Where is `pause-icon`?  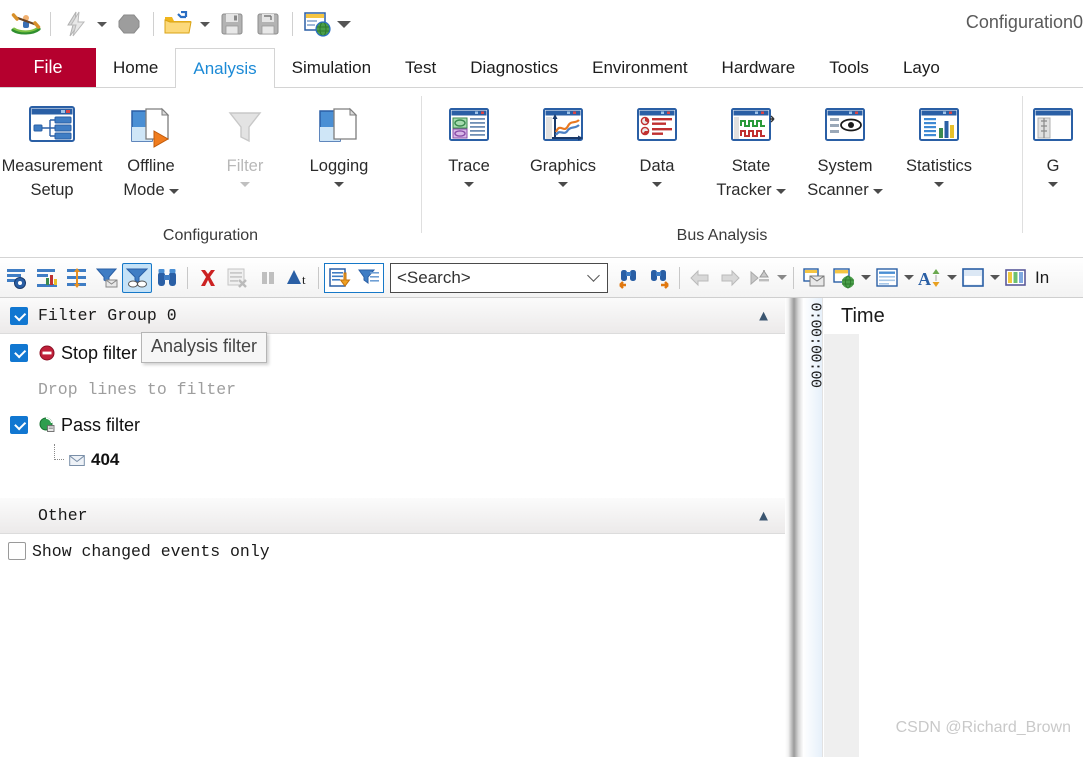
pause-icon is located at coordinates (268, 278).